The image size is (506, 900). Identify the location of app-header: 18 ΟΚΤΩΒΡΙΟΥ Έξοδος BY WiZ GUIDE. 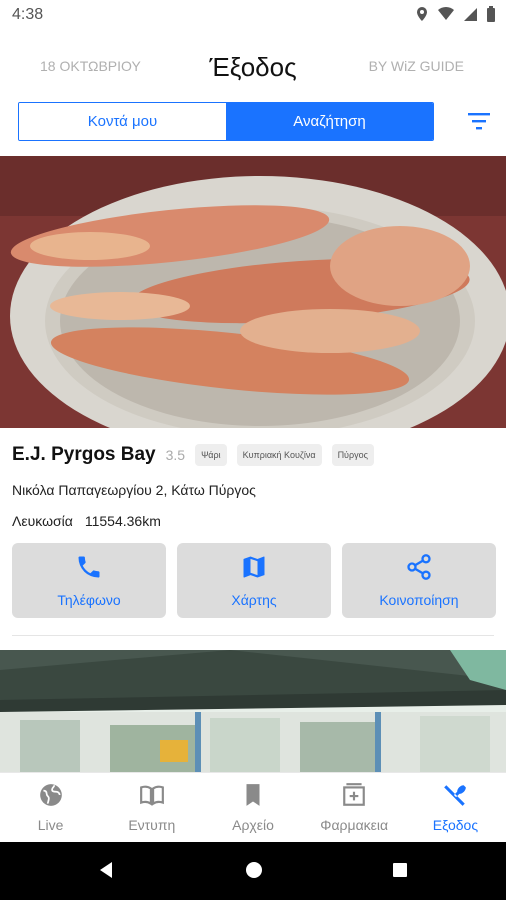
(253, 66).